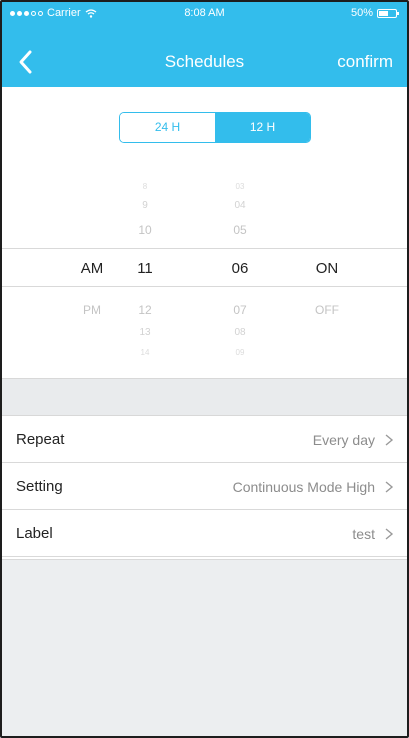 This screenshot has height=738, width=409. Describe the element at coordinates (240, 268) in the screenshot. I see `minute-selected: 06` at that location.